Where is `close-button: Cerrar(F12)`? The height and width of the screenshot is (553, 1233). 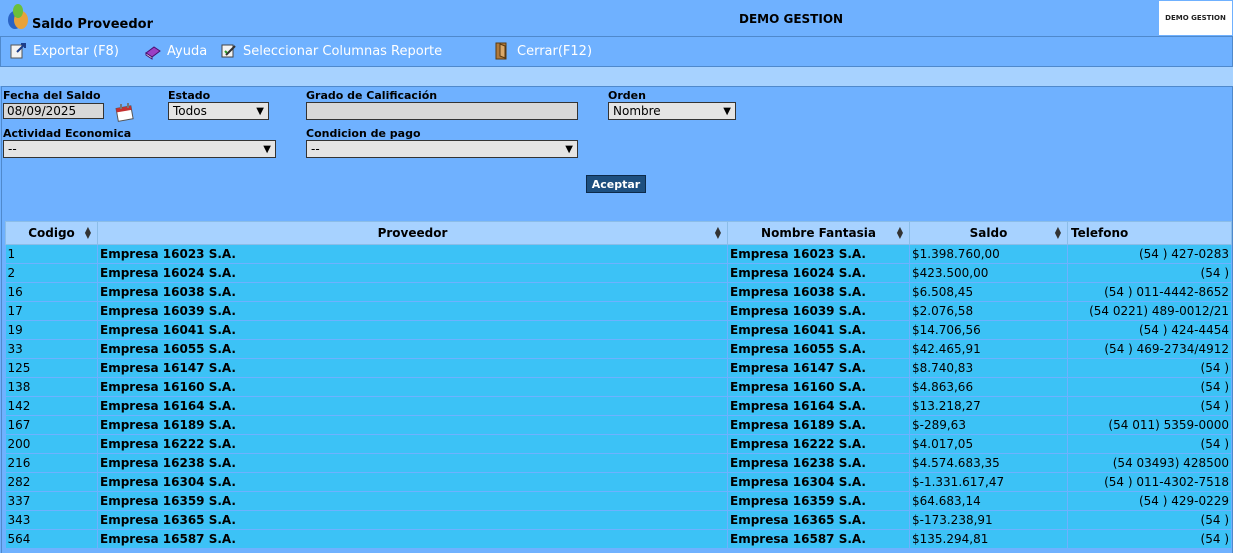 close-button: Cerrar(F12) is located at coordinates (542, 51).